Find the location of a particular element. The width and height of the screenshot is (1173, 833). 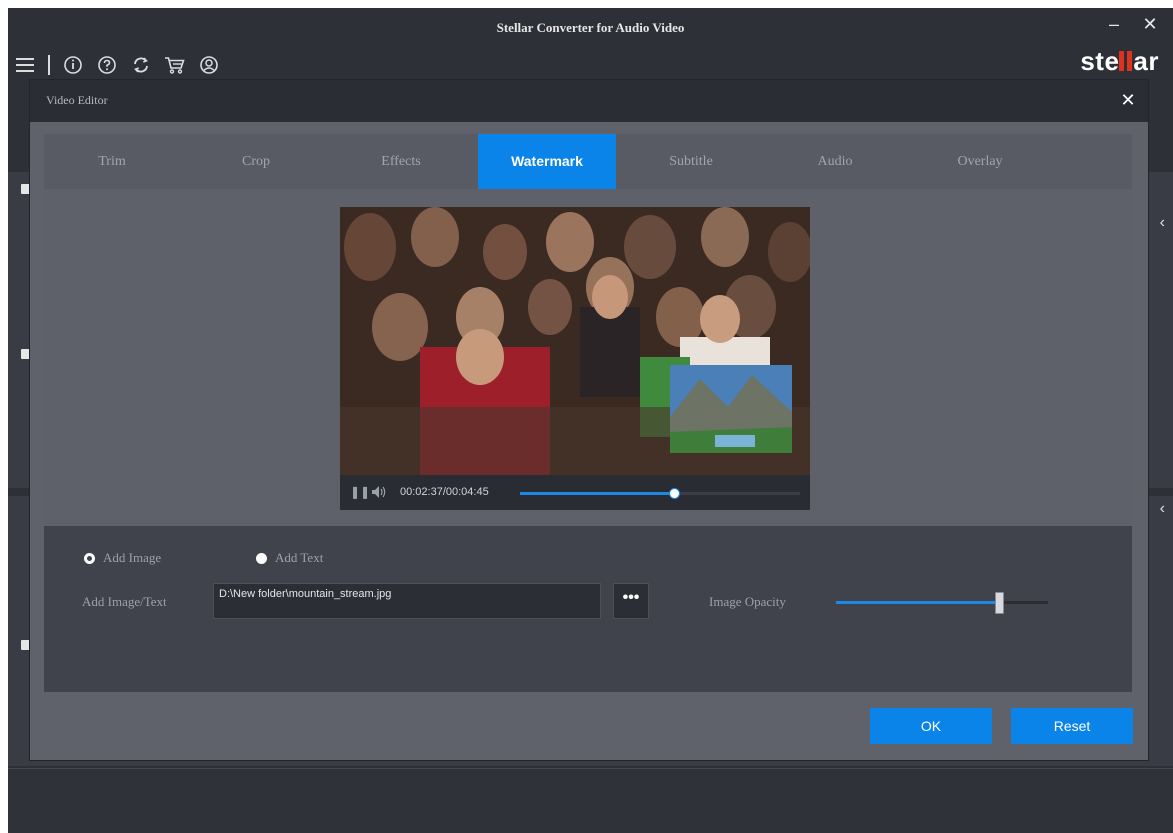

tab-trim: Trim is located at coordinates (112, 161).